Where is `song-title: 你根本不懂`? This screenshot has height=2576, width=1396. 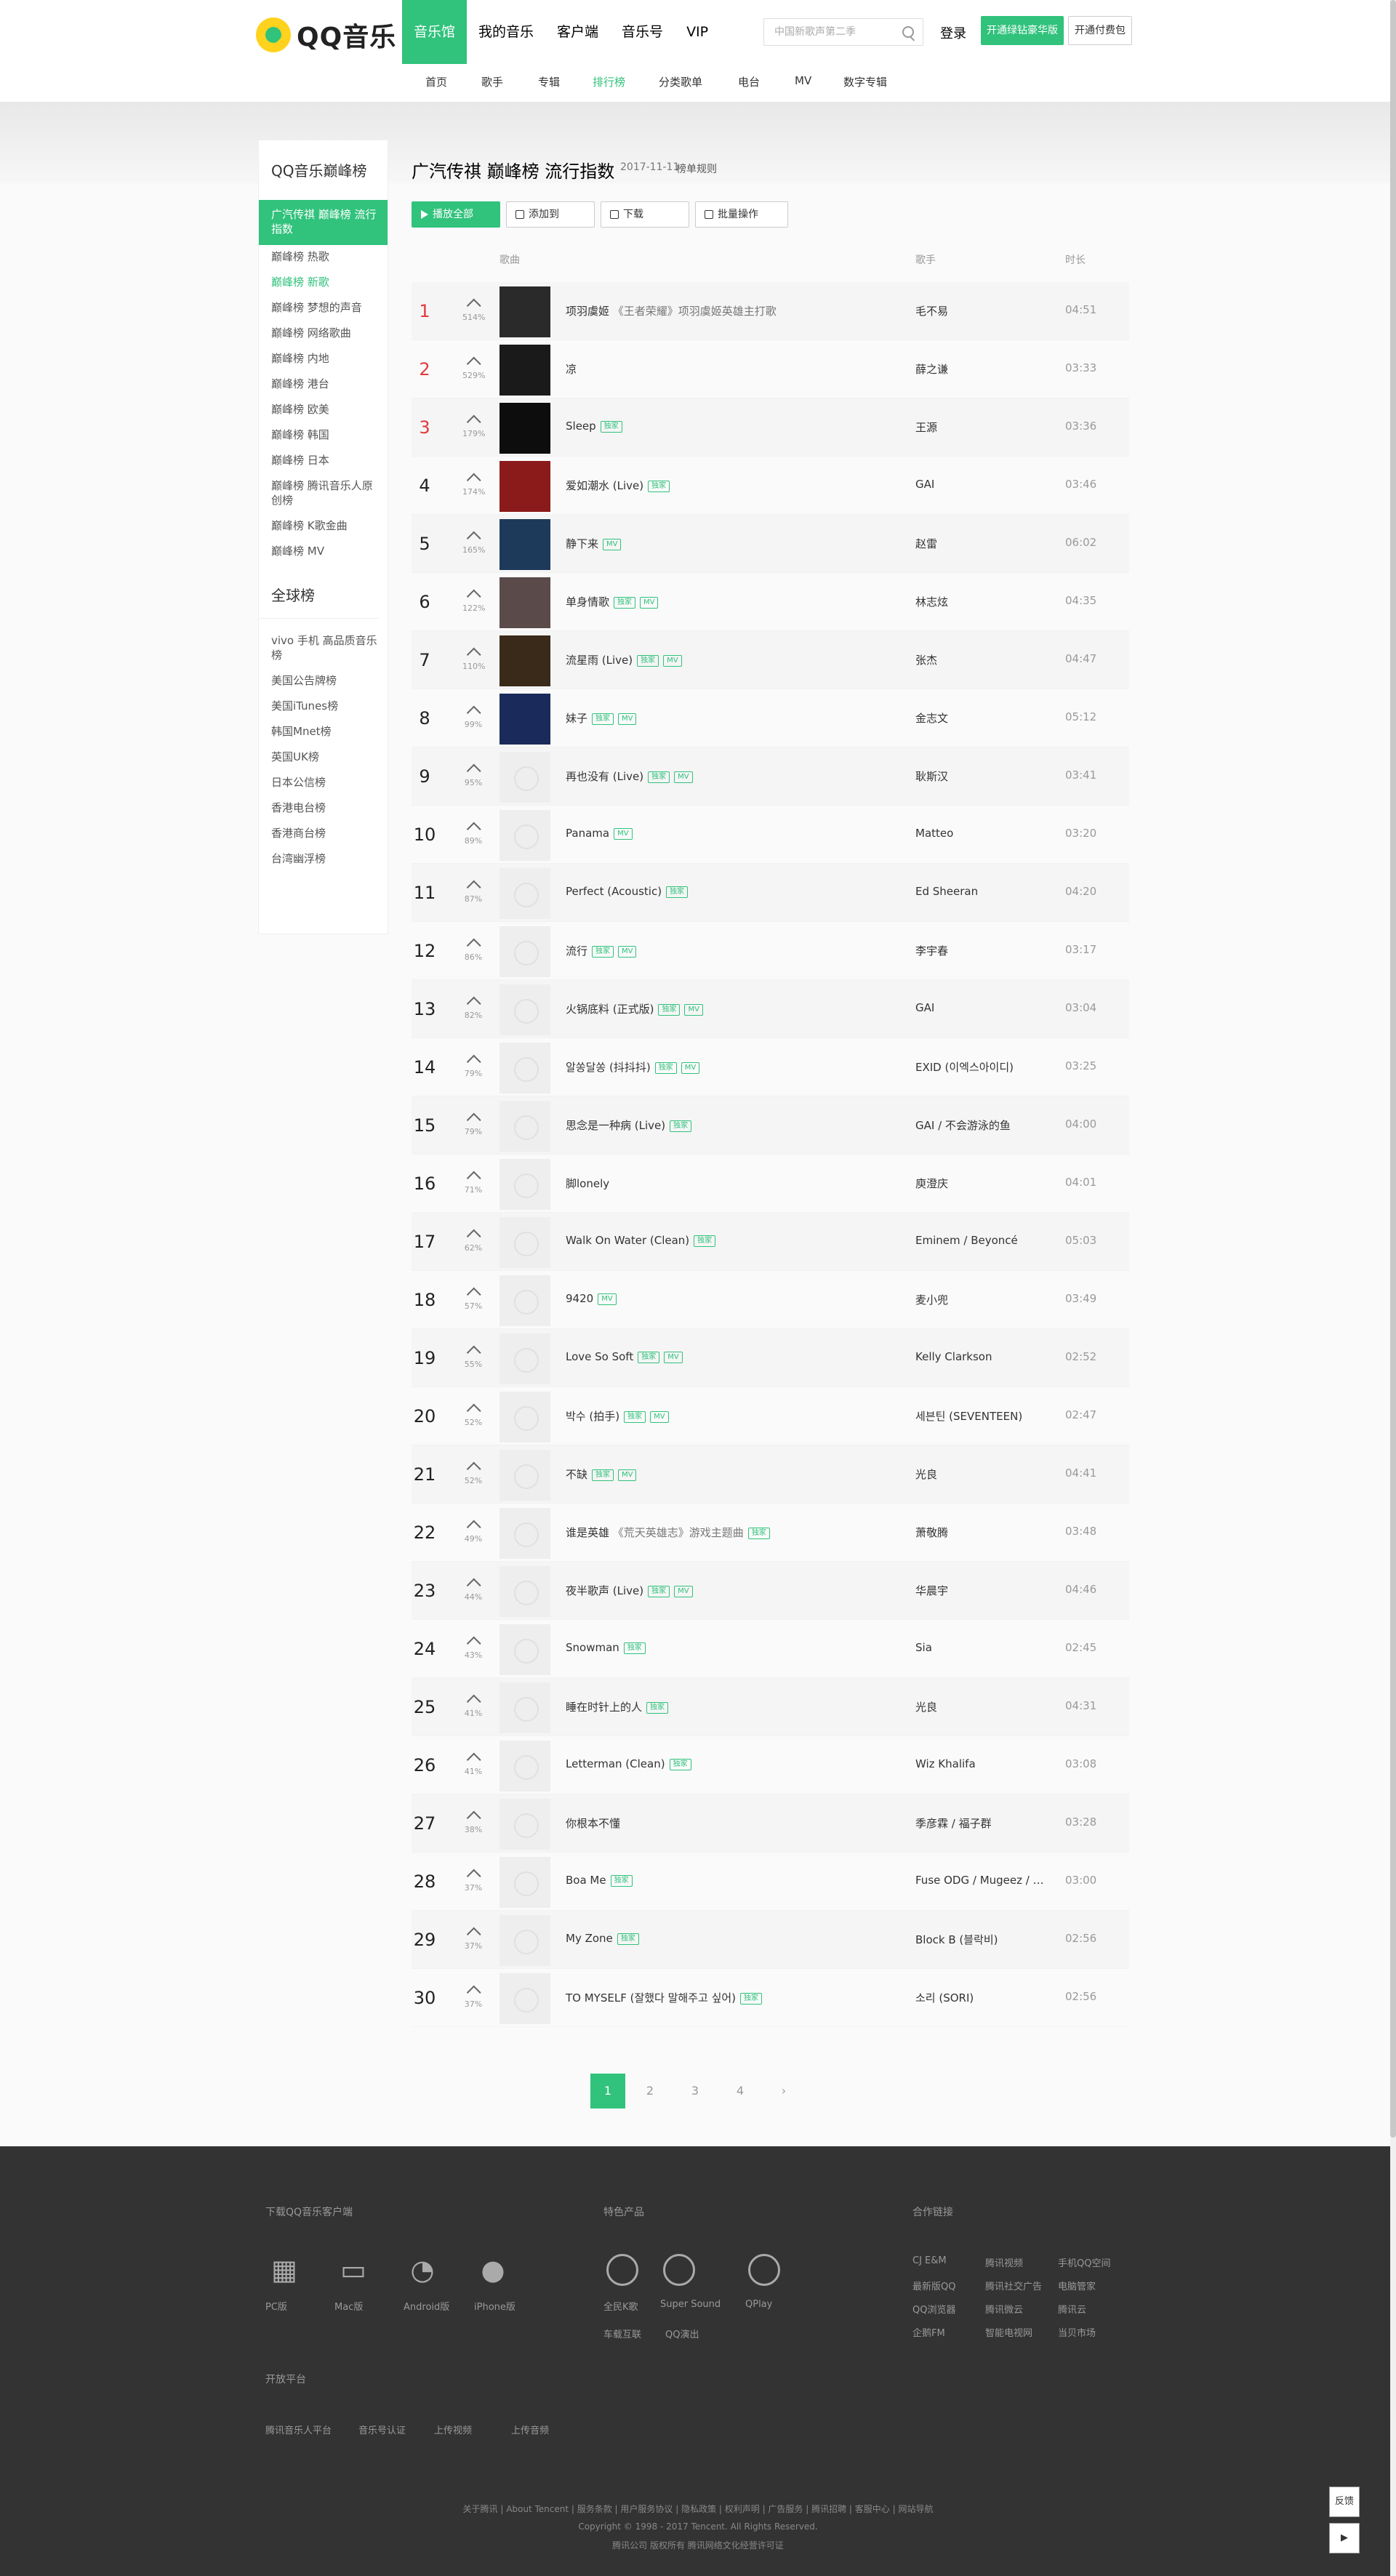 song-title: 你根本不懂 is located at coordinates (593, 1823).